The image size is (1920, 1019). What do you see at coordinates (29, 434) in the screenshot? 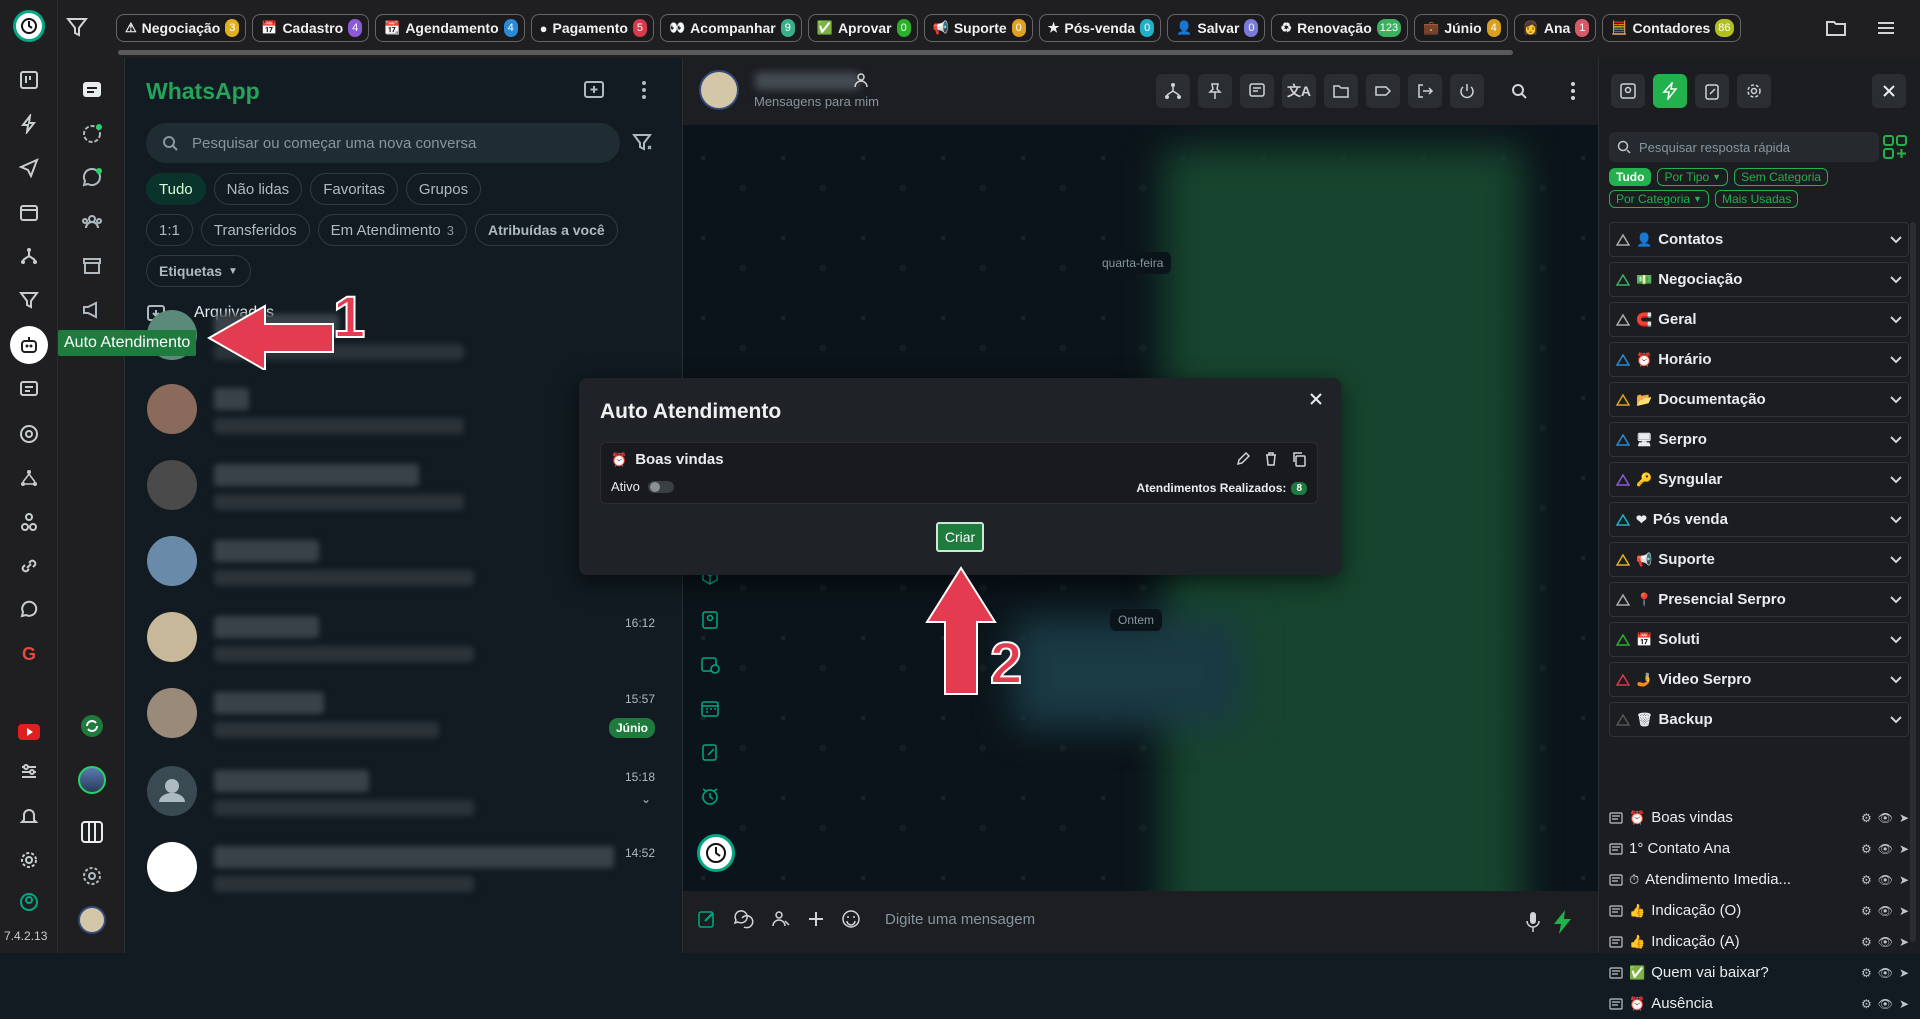
I see `target-icon` at bounding box center [29, 434].